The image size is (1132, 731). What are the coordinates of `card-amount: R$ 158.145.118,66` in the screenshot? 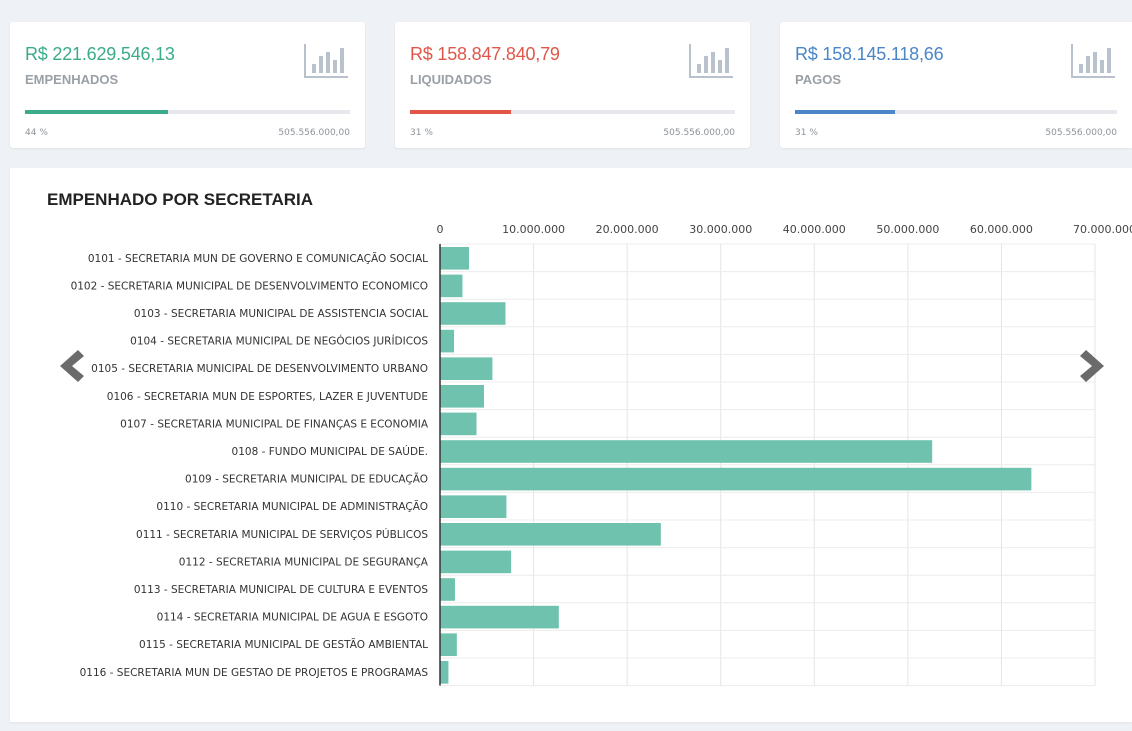 It's located at (869, 54).